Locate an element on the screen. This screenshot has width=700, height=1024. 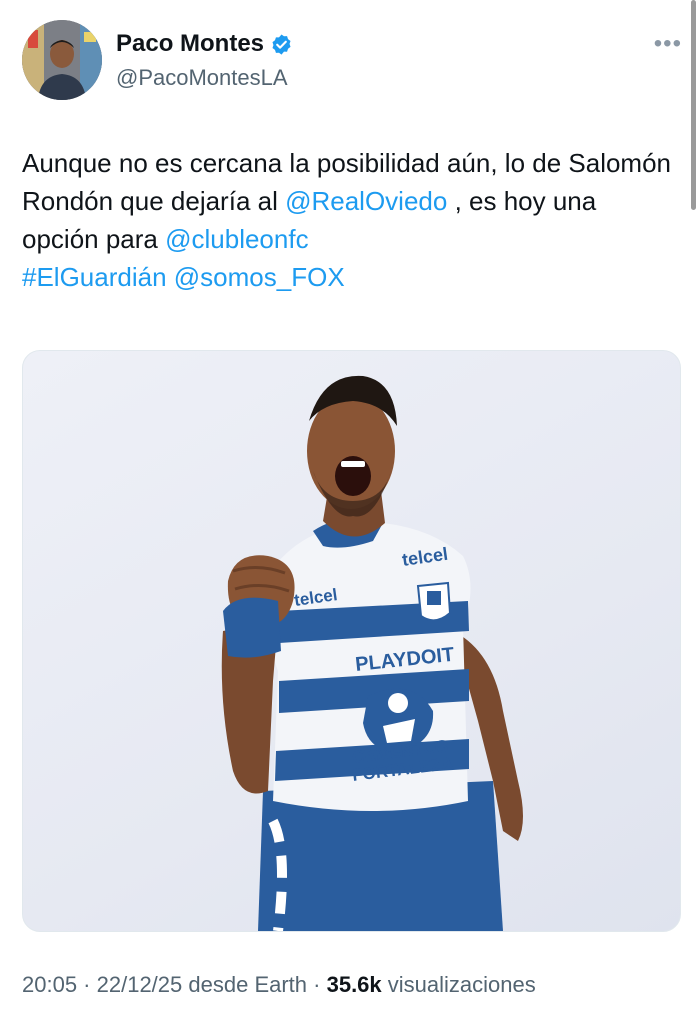
tweet-source: desde Earth is located at coordinates (248, 984).